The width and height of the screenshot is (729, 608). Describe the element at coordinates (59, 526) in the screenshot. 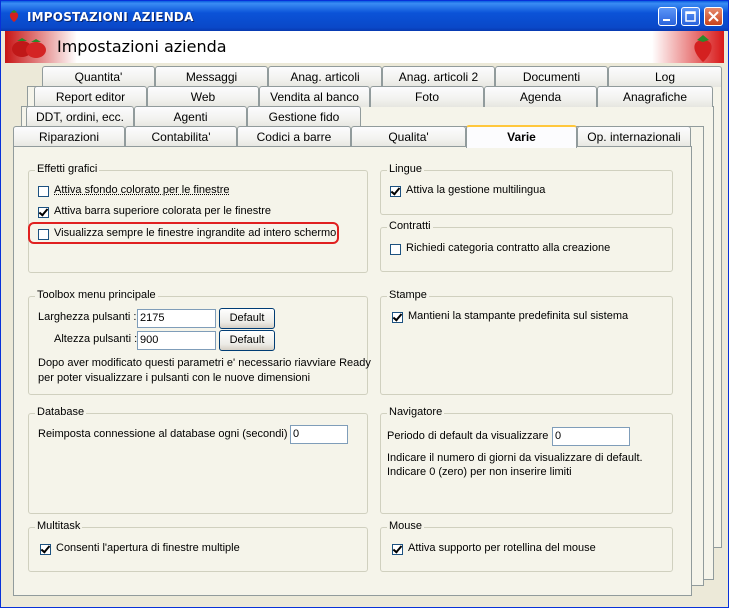

I see `group-legend: Multitask` at that location.